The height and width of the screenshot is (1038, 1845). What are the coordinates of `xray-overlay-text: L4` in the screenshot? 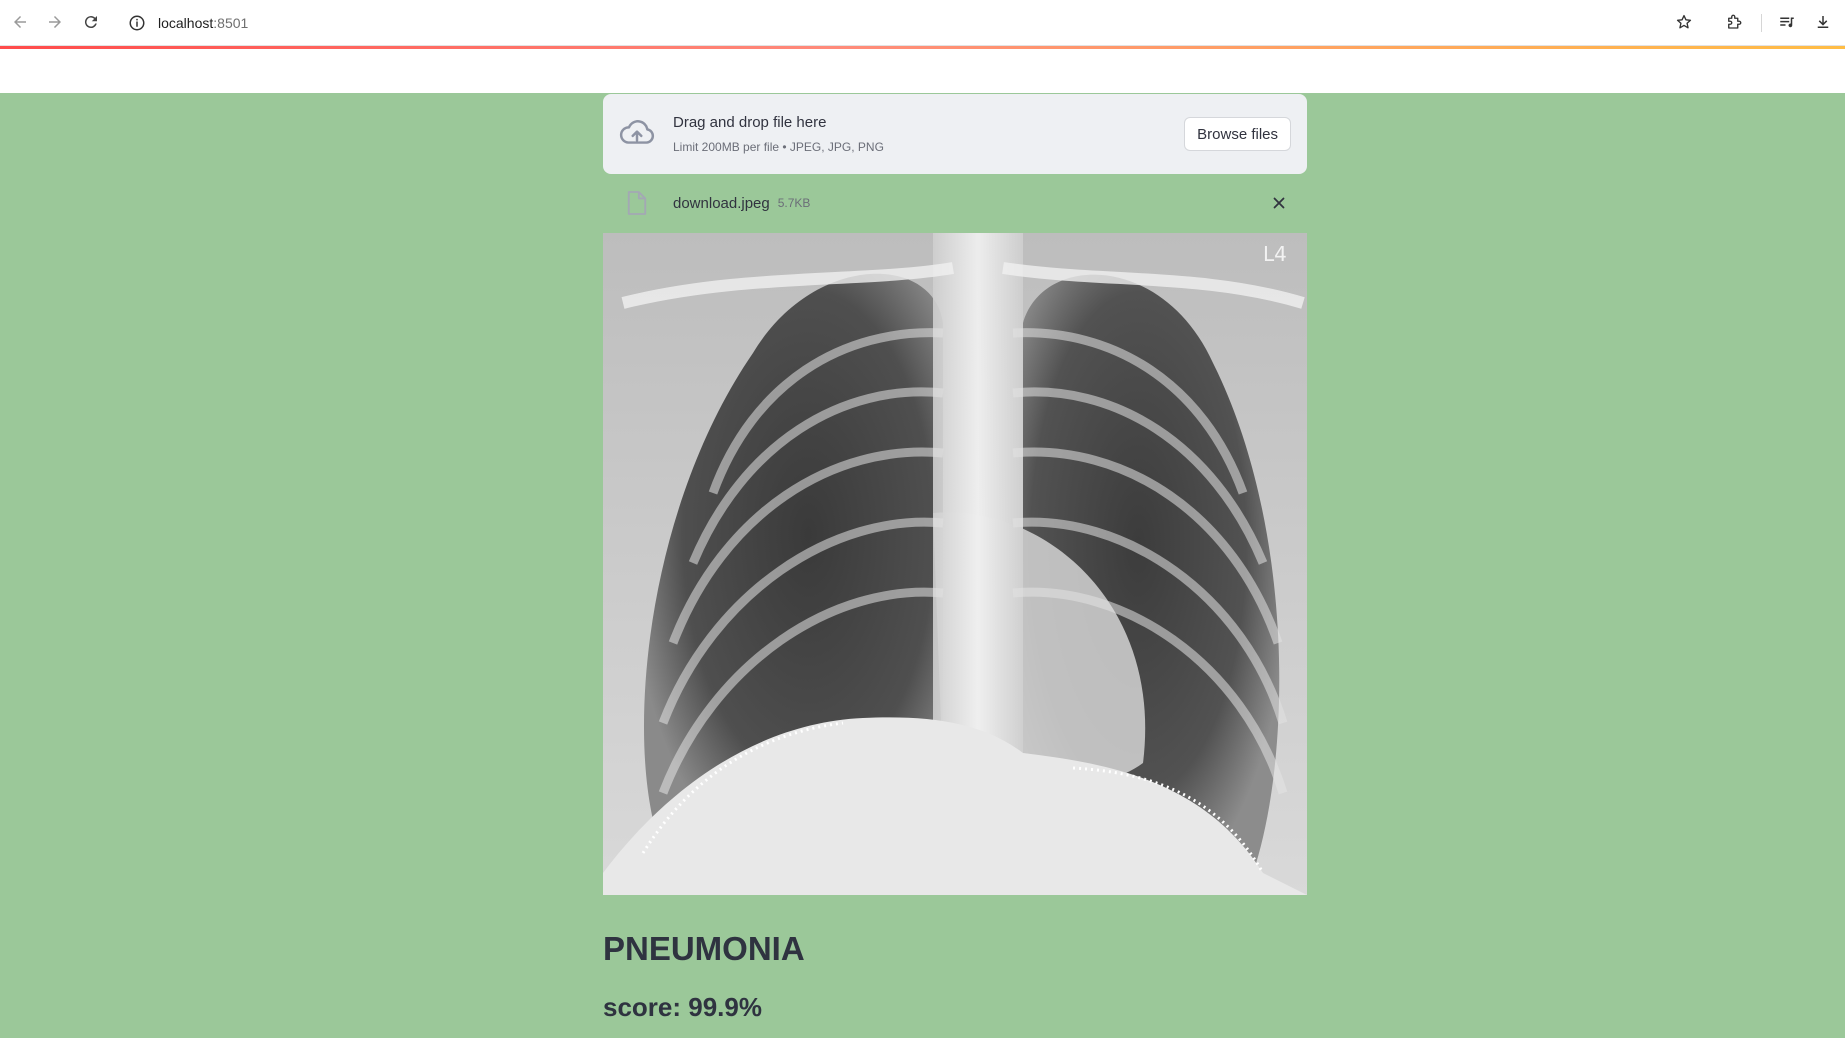 It's located at (1275, 254).